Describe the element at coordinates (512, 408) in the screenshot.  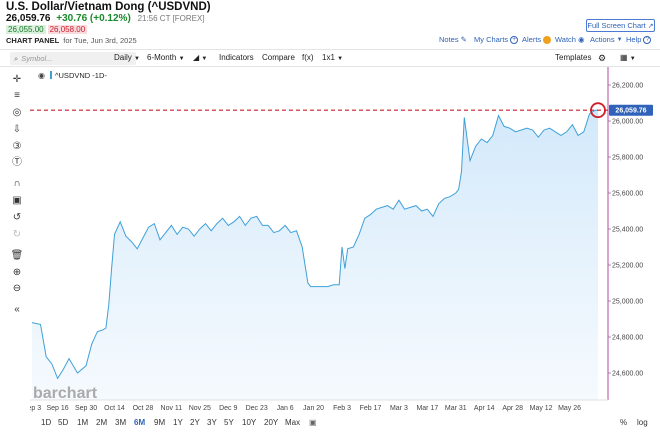
I see `x-tick-label: Apr 28` at that location.